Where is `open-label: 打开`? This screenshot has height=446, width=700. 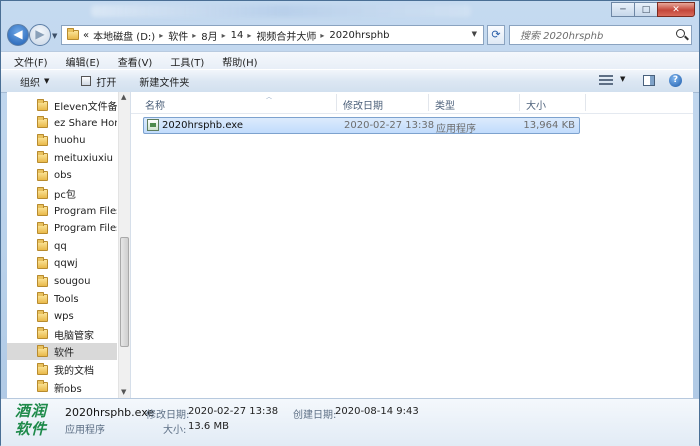 open-label: 打开 is located at coordinates (106, 83).